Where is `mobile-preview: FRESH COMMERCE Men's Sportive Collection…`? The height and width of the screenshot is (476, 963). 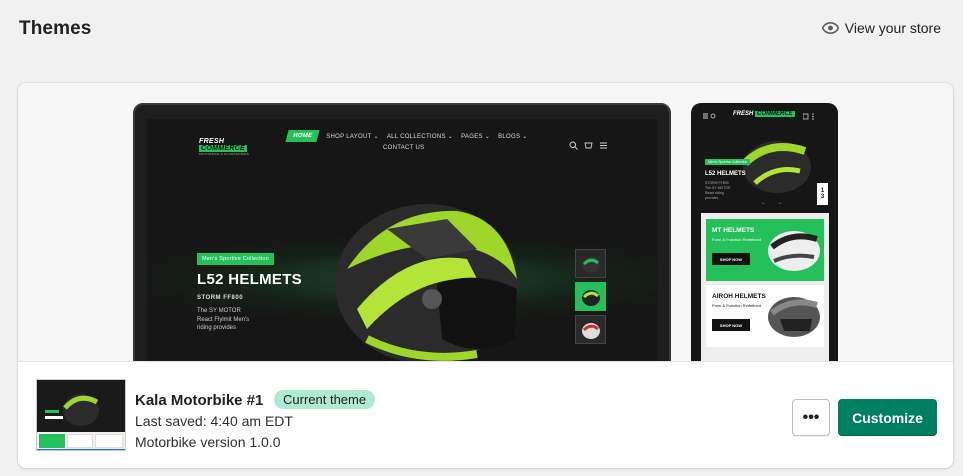 mobile-preview: FRESH COMMERCE Men's Sportive Collection… is located at coordinates (764, 232).